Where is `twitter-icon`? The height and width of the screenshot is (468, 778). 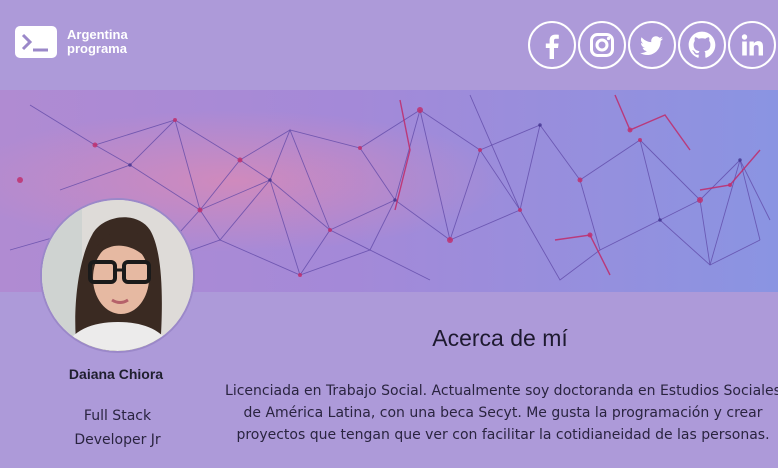
twitter-icon is located at coordinates (651, 45).